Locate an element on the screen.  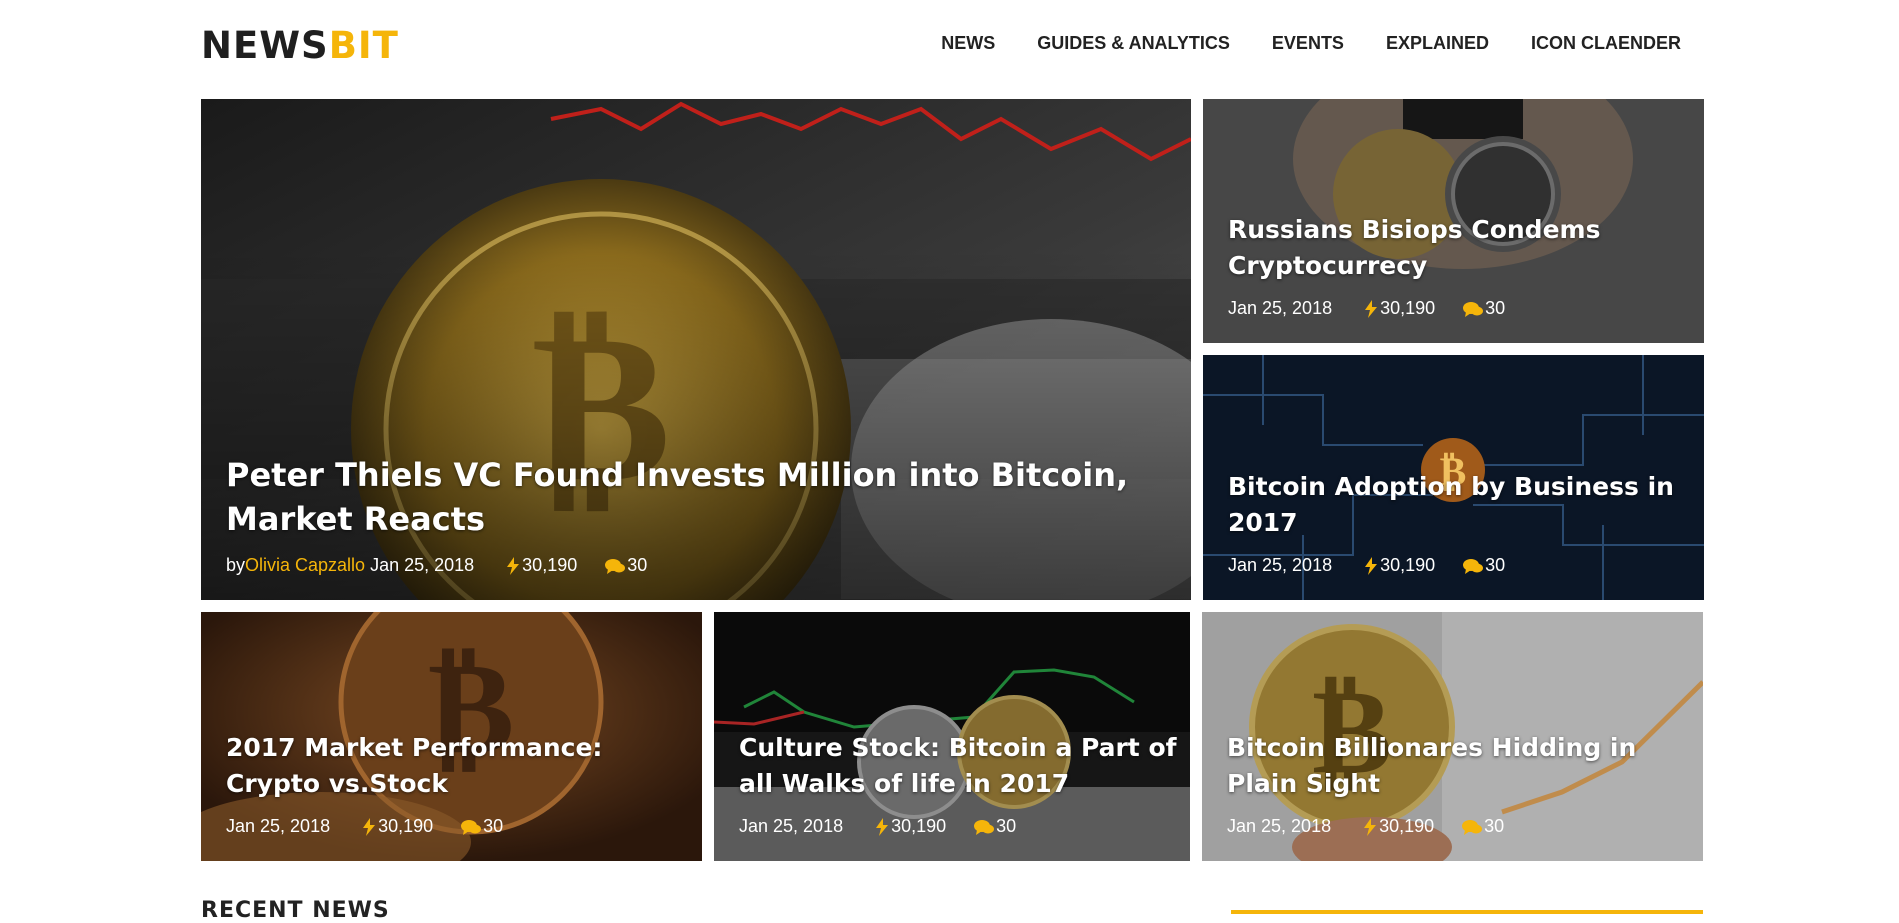
author-link: Olivia Capzallo is located at coordinates (305, 565).